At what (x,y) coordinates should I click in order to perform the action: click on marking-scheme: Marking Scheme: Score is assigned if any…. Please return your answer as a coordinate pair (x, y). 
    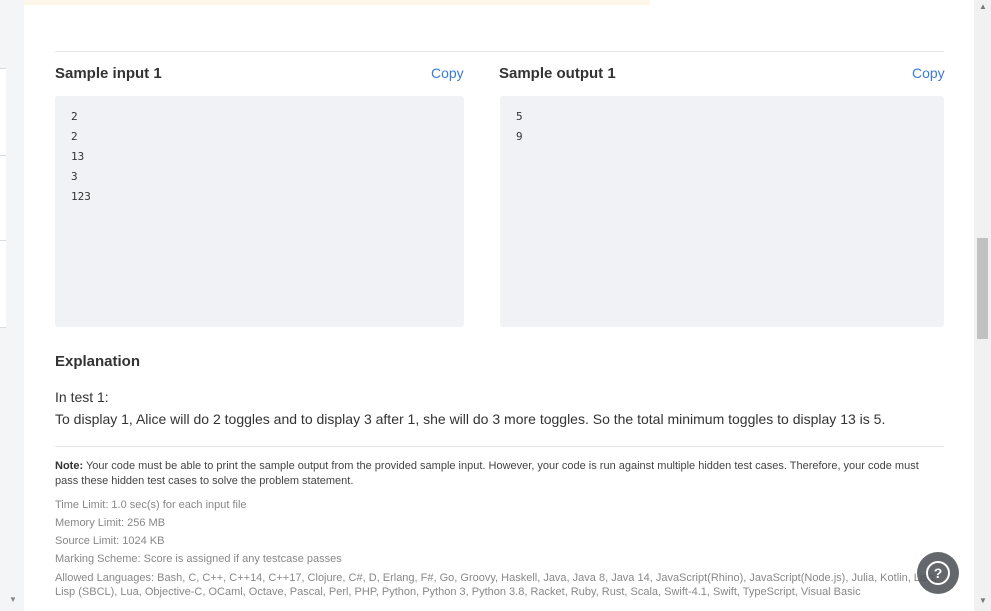
    Looking at the image, I should click on (198, 559).